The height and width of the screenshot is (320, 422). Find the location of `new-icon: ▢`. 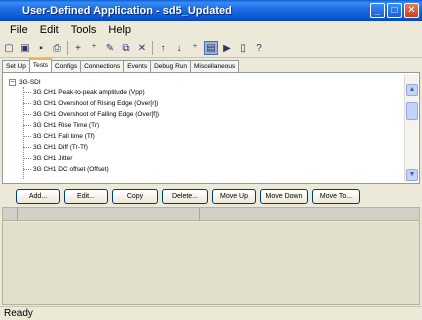

new-icon: ▢ is located at coordinates (9, 48).